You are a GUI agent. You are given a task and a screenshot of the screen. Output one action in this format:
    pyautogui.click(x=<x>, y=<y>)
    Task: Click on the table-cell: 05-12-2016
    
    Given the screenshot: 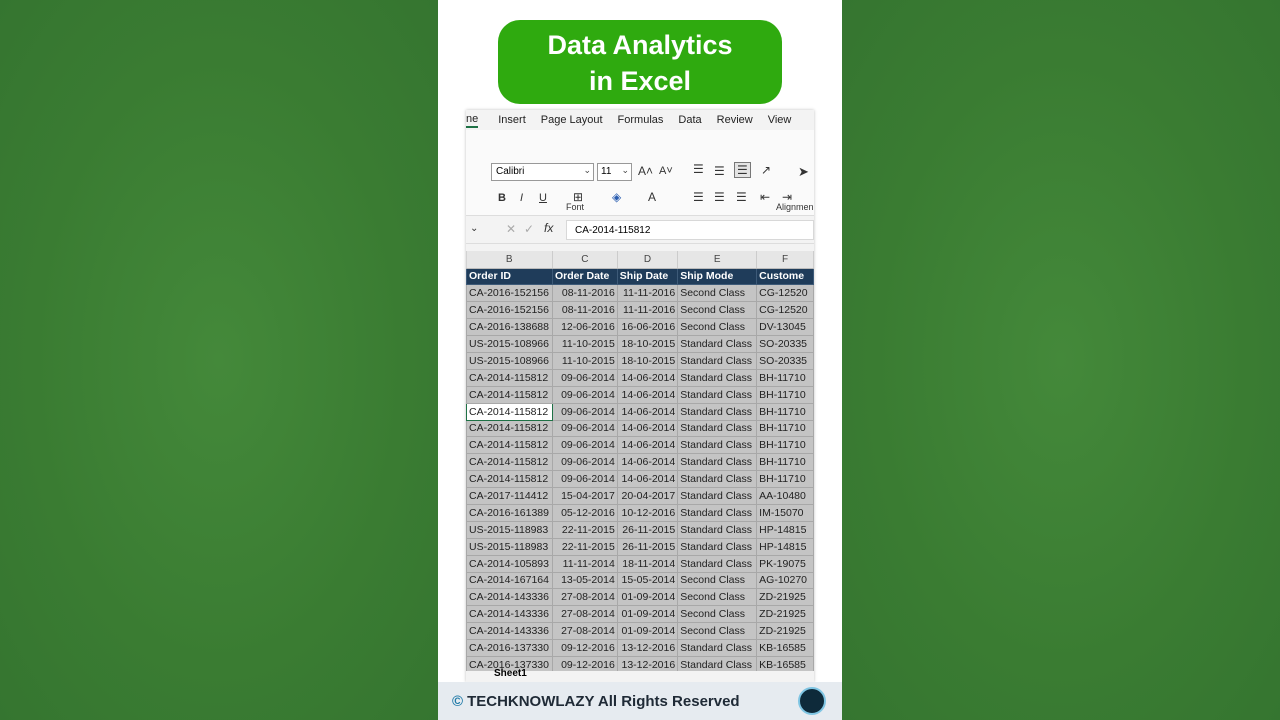 What is the action you would take?
    pyautogui.click(x=585, y=512)
    